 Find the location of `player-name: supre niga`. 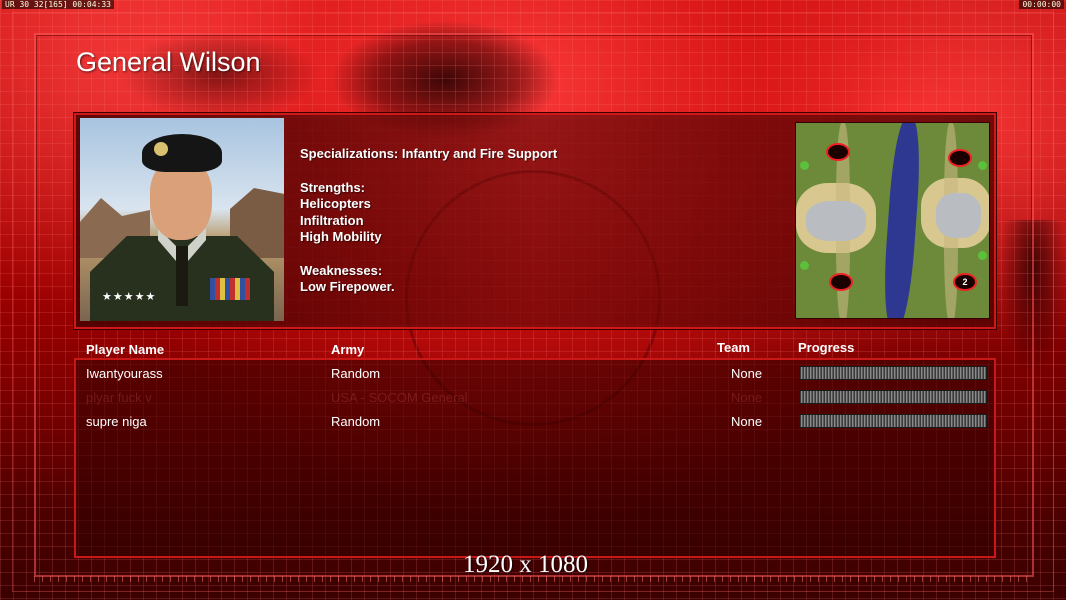

player-name: supre niga is located at coordinates (116, 421).